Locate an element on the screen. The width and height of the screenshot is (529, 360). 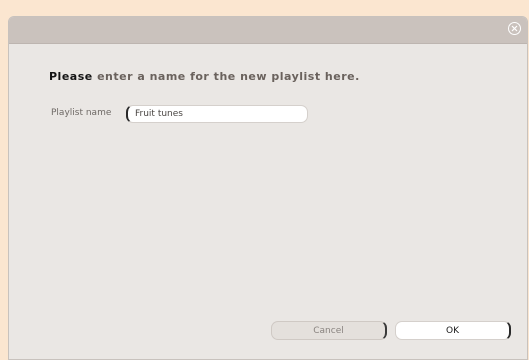
close-button is located at coordinates (514, 28).